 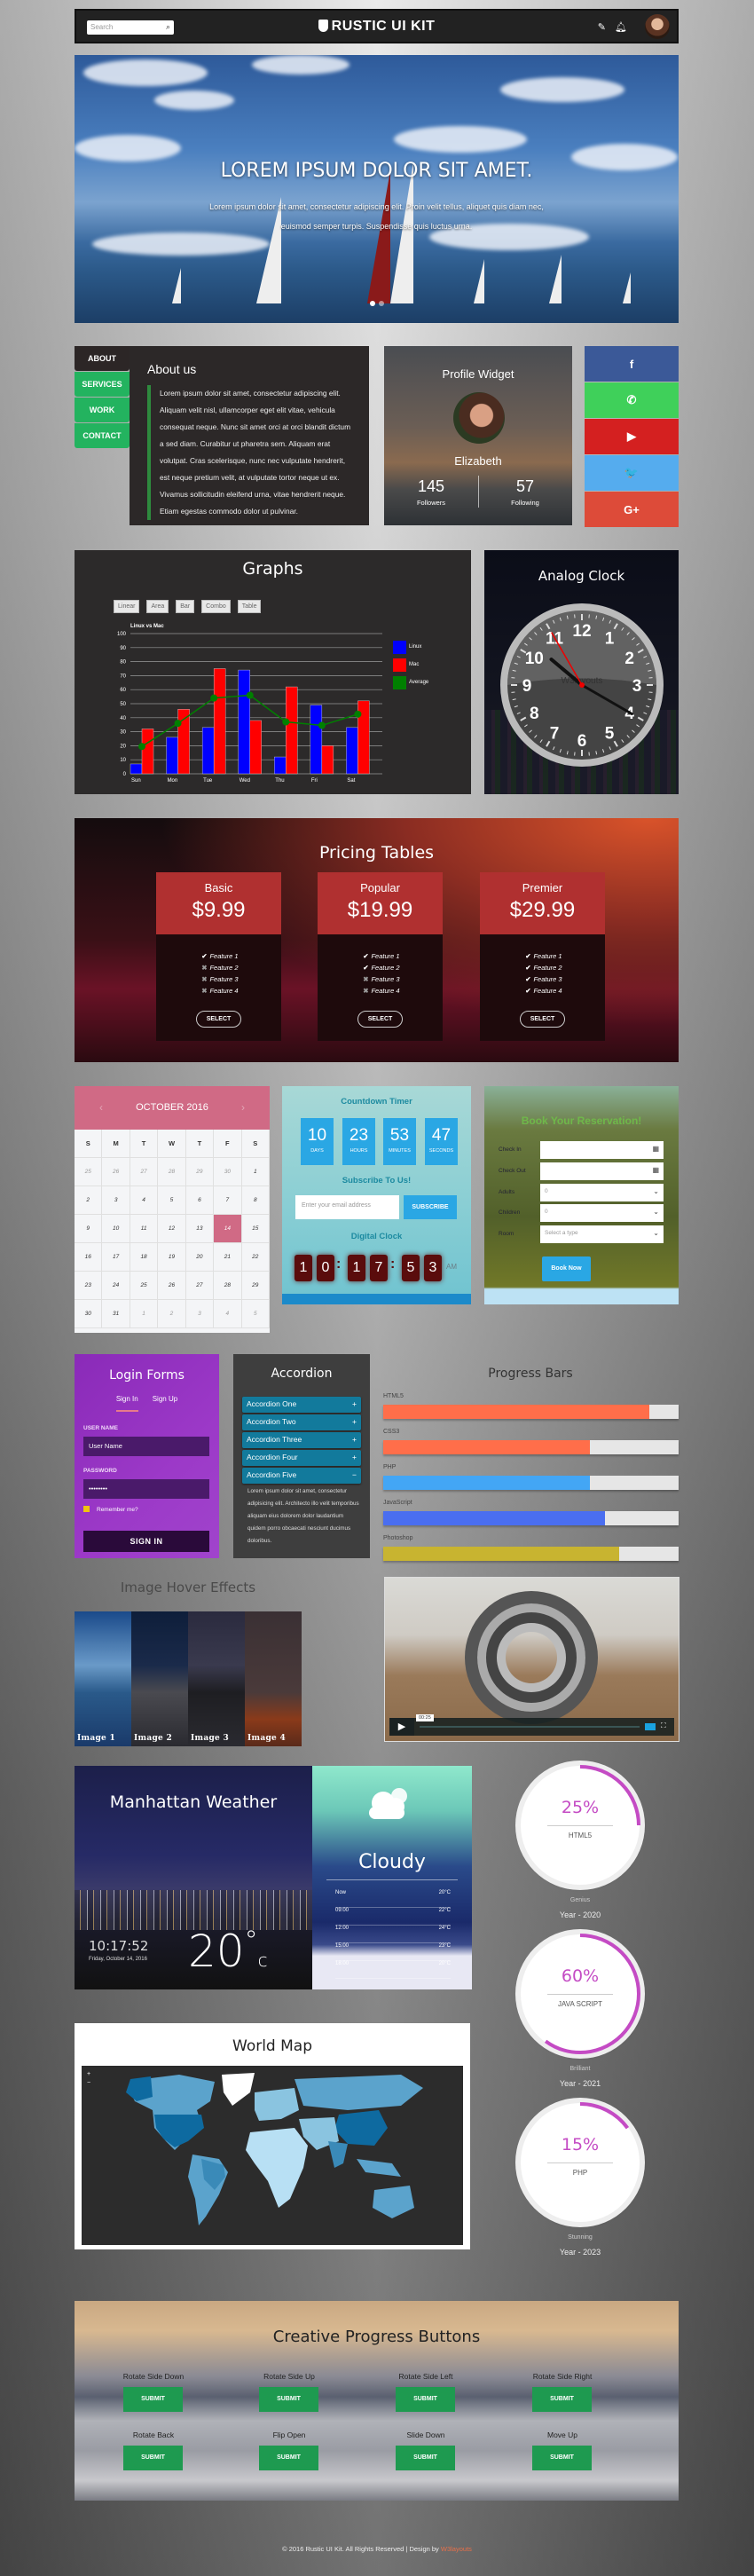 What do you see at coordinates (103, 436) in the screenshot?
I see `tab-contact: CONTACT` at bounding box center [103, 436].